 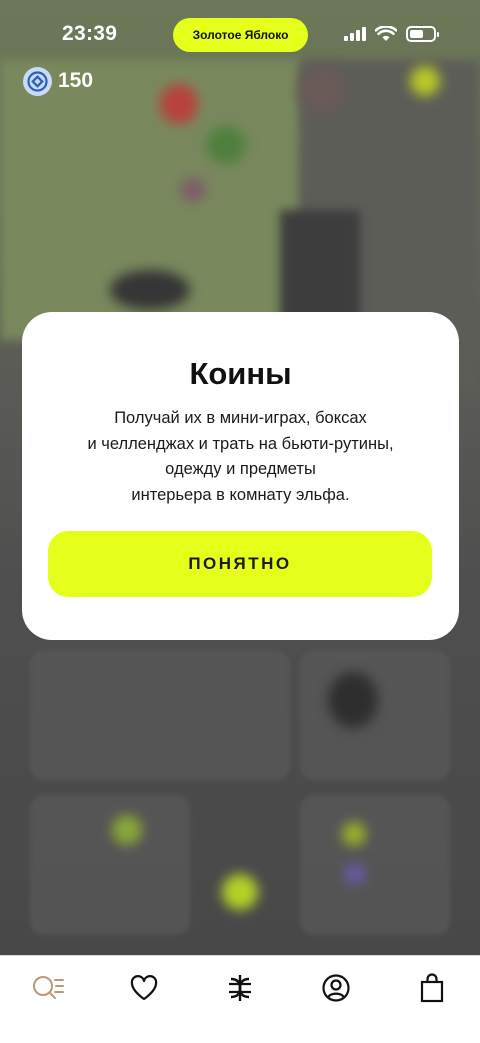 I want to click on tab-cart, so click(x=432, y=988).